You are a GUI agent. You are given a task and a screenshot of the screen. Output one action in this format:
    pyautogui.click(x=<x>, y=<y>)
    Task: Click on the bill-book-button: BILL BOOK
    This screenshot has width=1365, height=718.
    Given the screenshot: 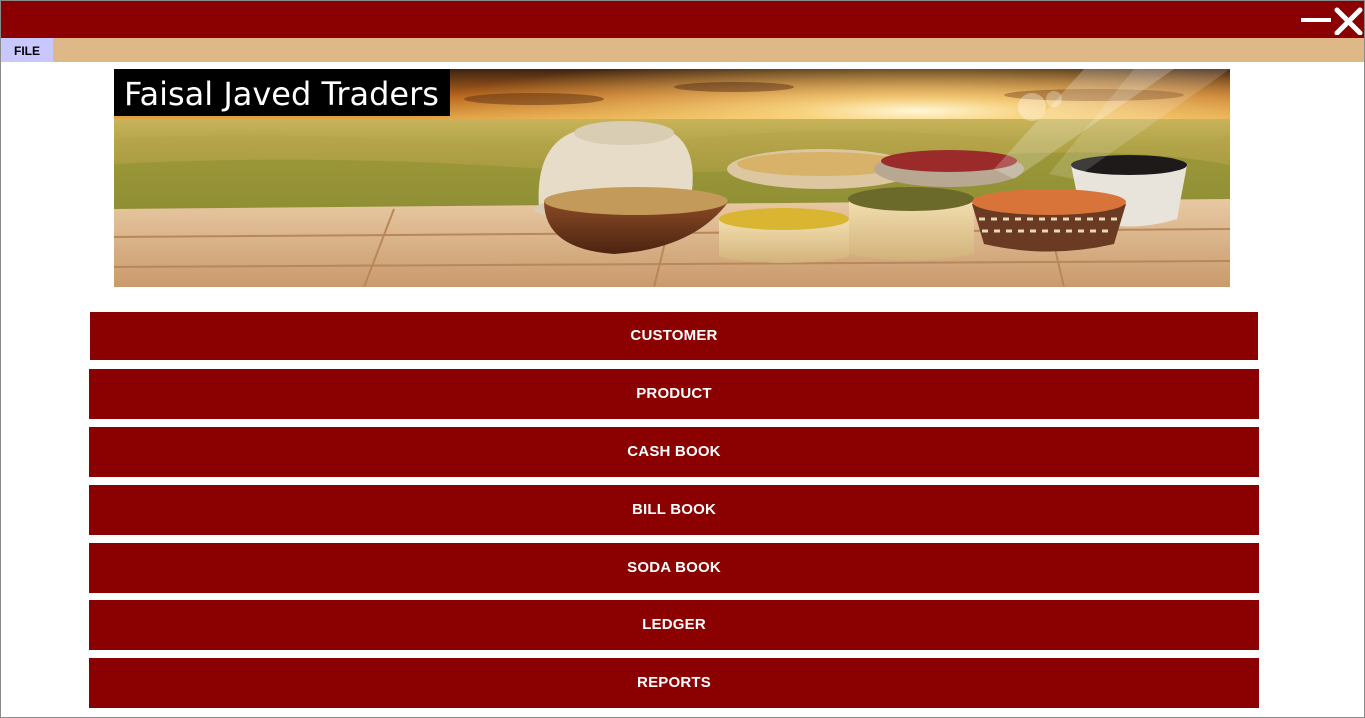 What is the action you would take?
    pyautogui.click(x=674, y=510)
    